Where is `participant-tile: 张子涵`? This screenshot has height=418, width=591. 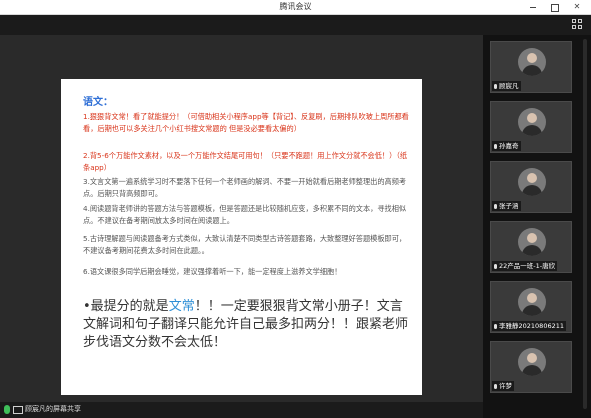
participant-tile: 张子涵 is located at coordinates (531, 187).